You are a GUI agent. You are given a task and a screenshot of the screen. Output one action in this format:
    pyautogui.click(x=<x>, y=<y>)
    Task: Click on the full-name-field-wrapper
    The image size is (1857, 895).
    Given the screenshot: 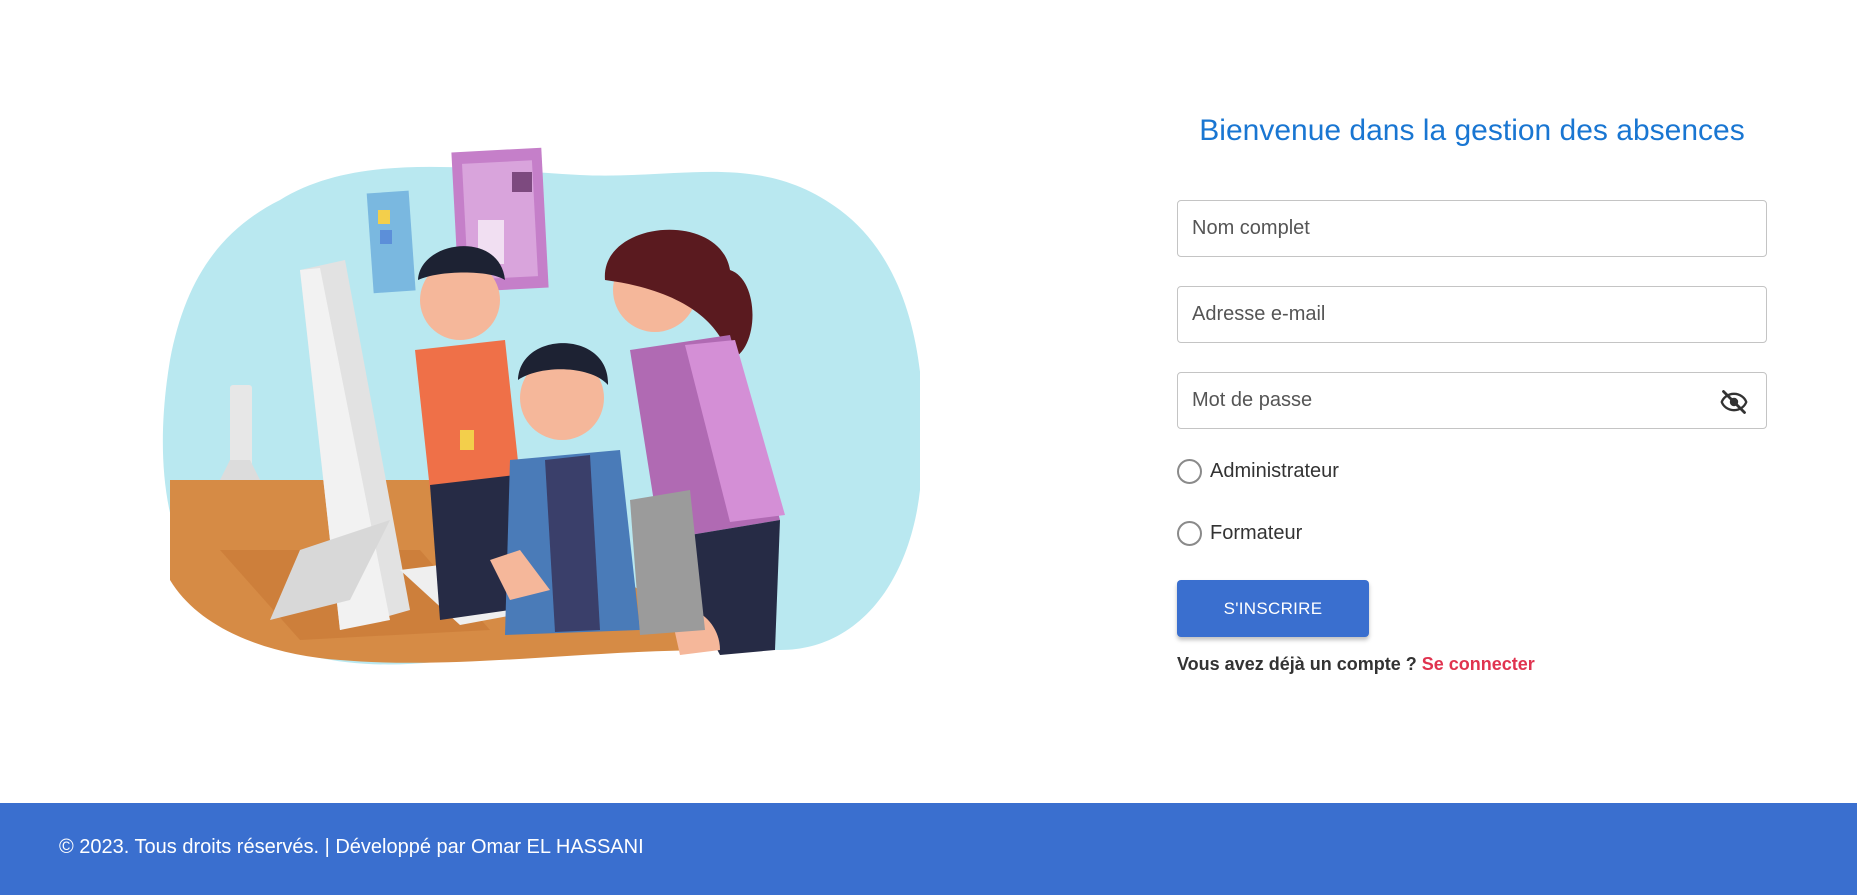 What is the action you would take?
    pyautogui.click(x=1472, y=228)
    